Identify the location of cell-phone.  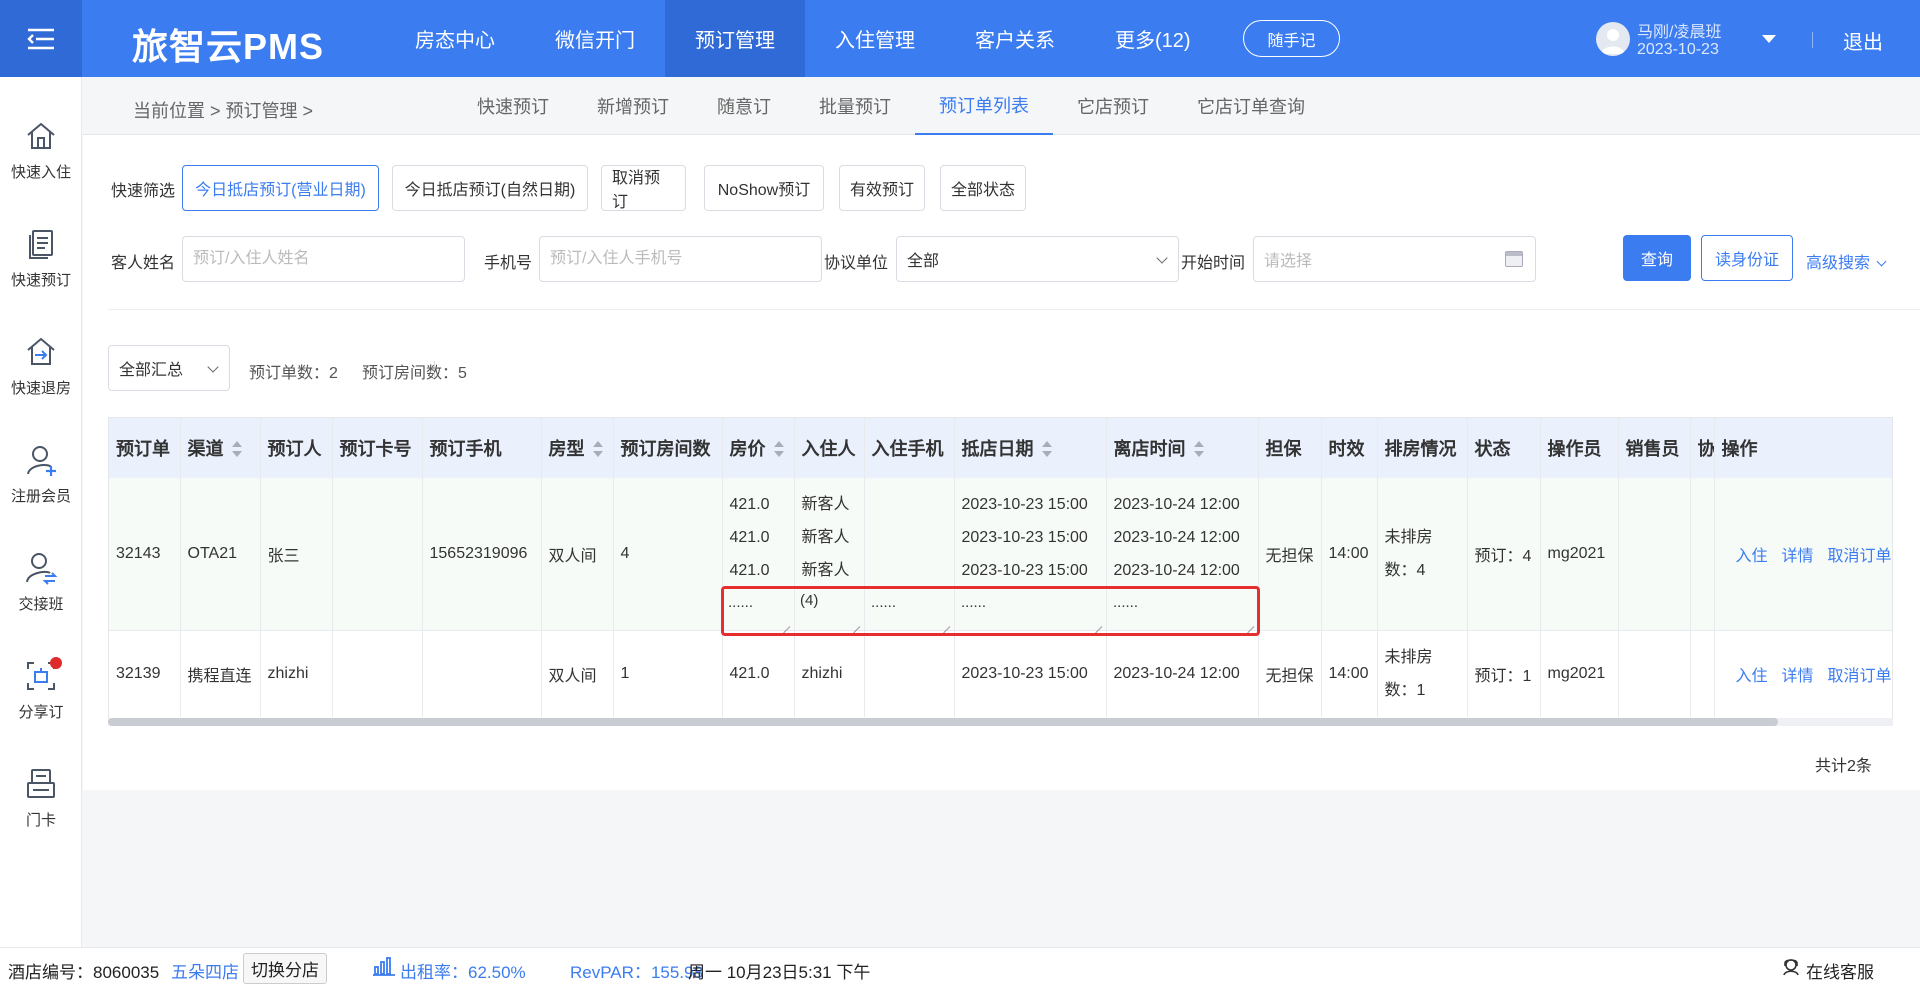
(482, 673).